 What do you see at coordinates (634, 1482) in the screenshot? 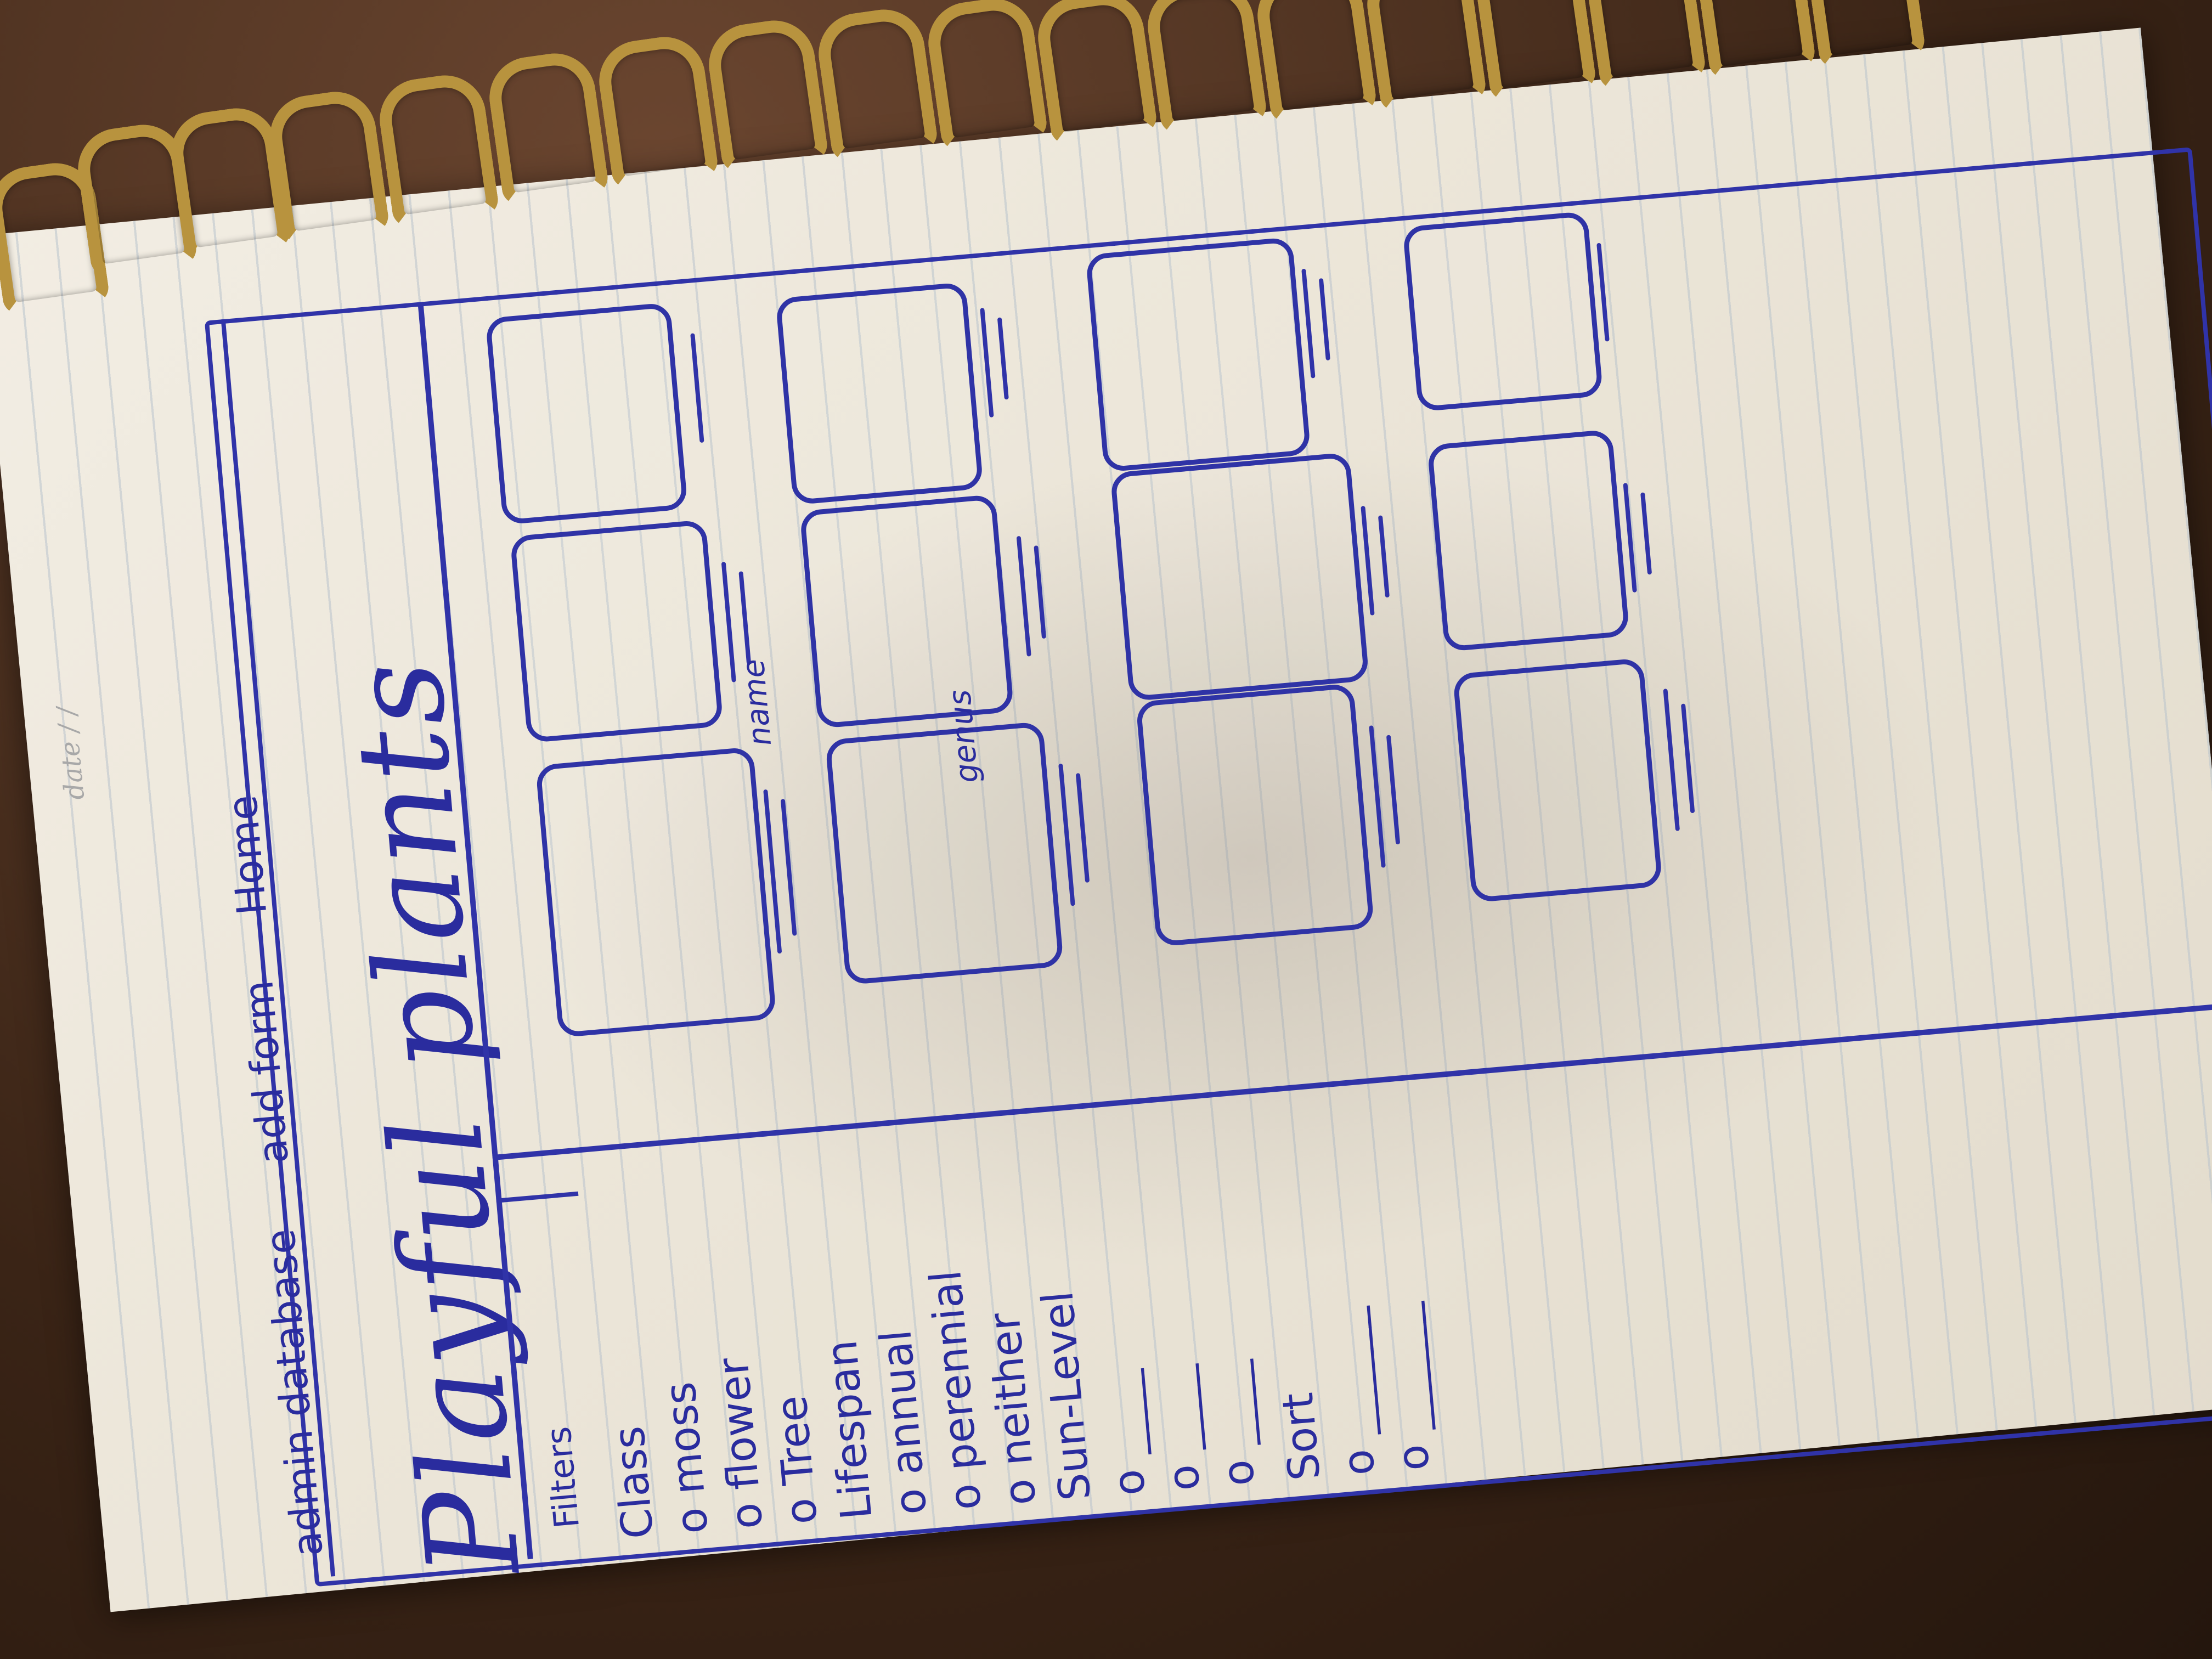
I see `filter-class-heading: Class` at bounding box center [634, 1482].